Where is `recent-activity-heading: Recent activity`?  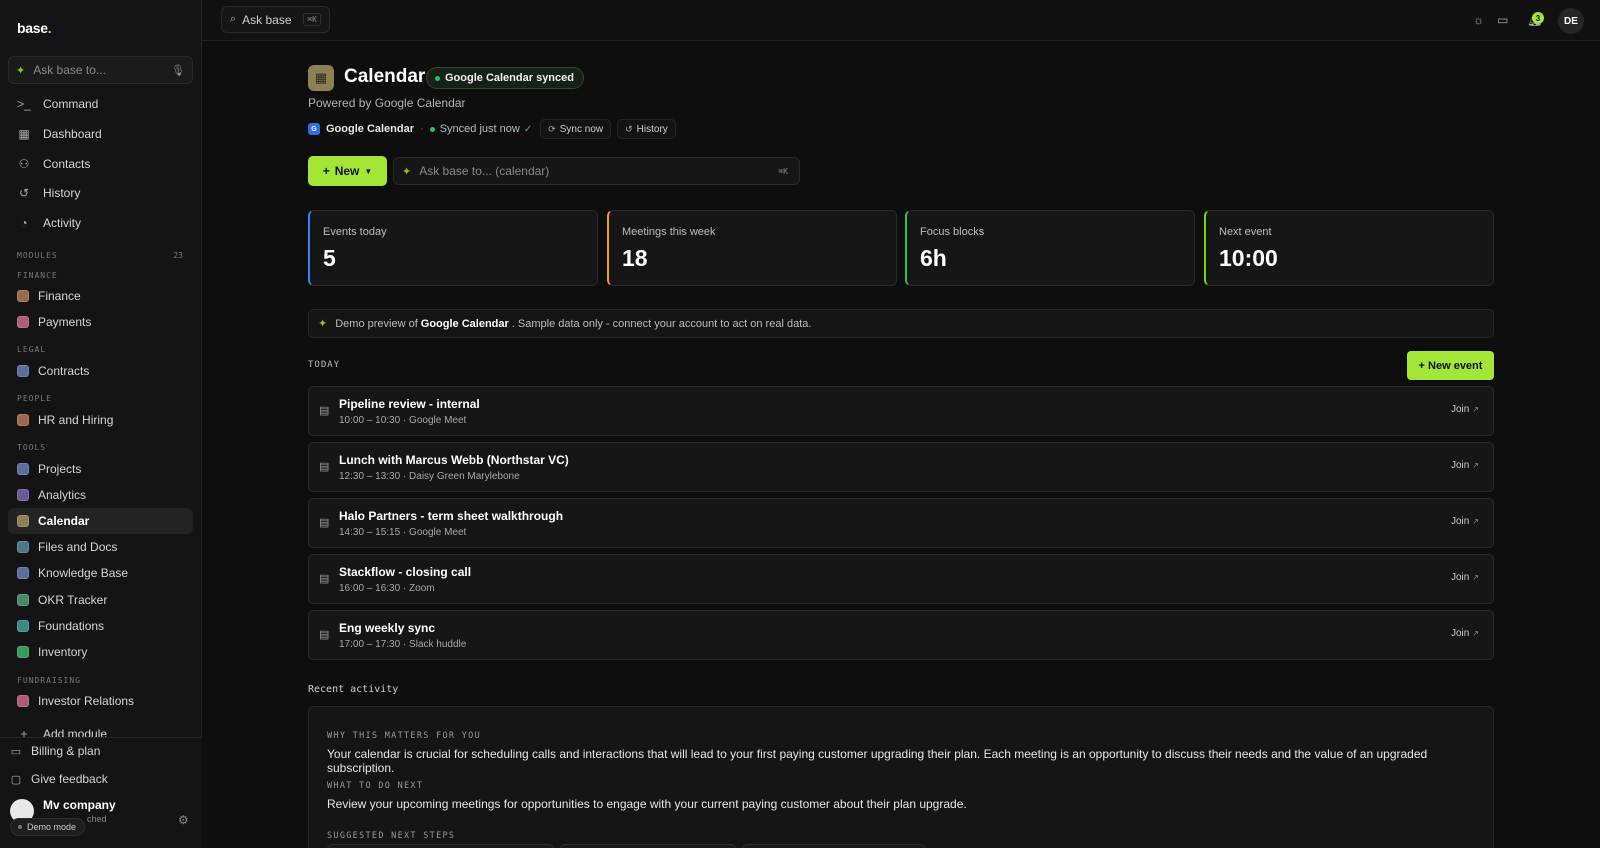
recent-activity-heading: Recent activity is located at coordinates (353, 689).